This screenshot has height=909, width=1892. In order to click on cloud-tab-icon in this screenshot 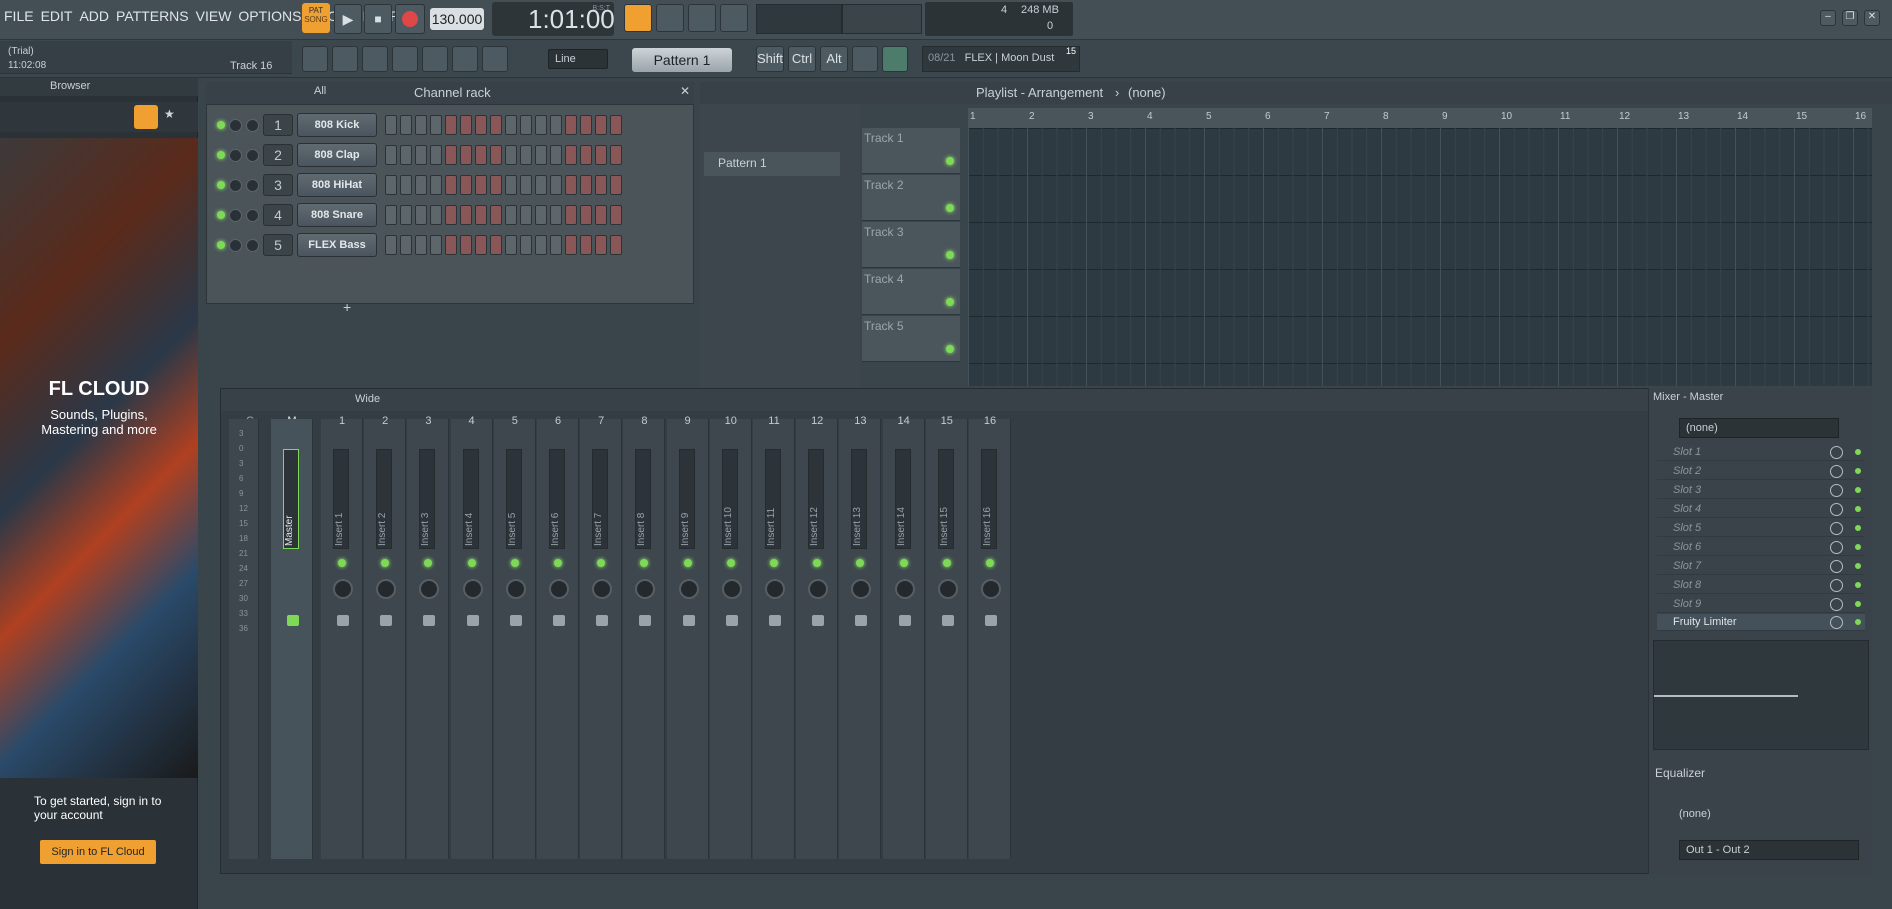, I will do `click(146, 117)`.